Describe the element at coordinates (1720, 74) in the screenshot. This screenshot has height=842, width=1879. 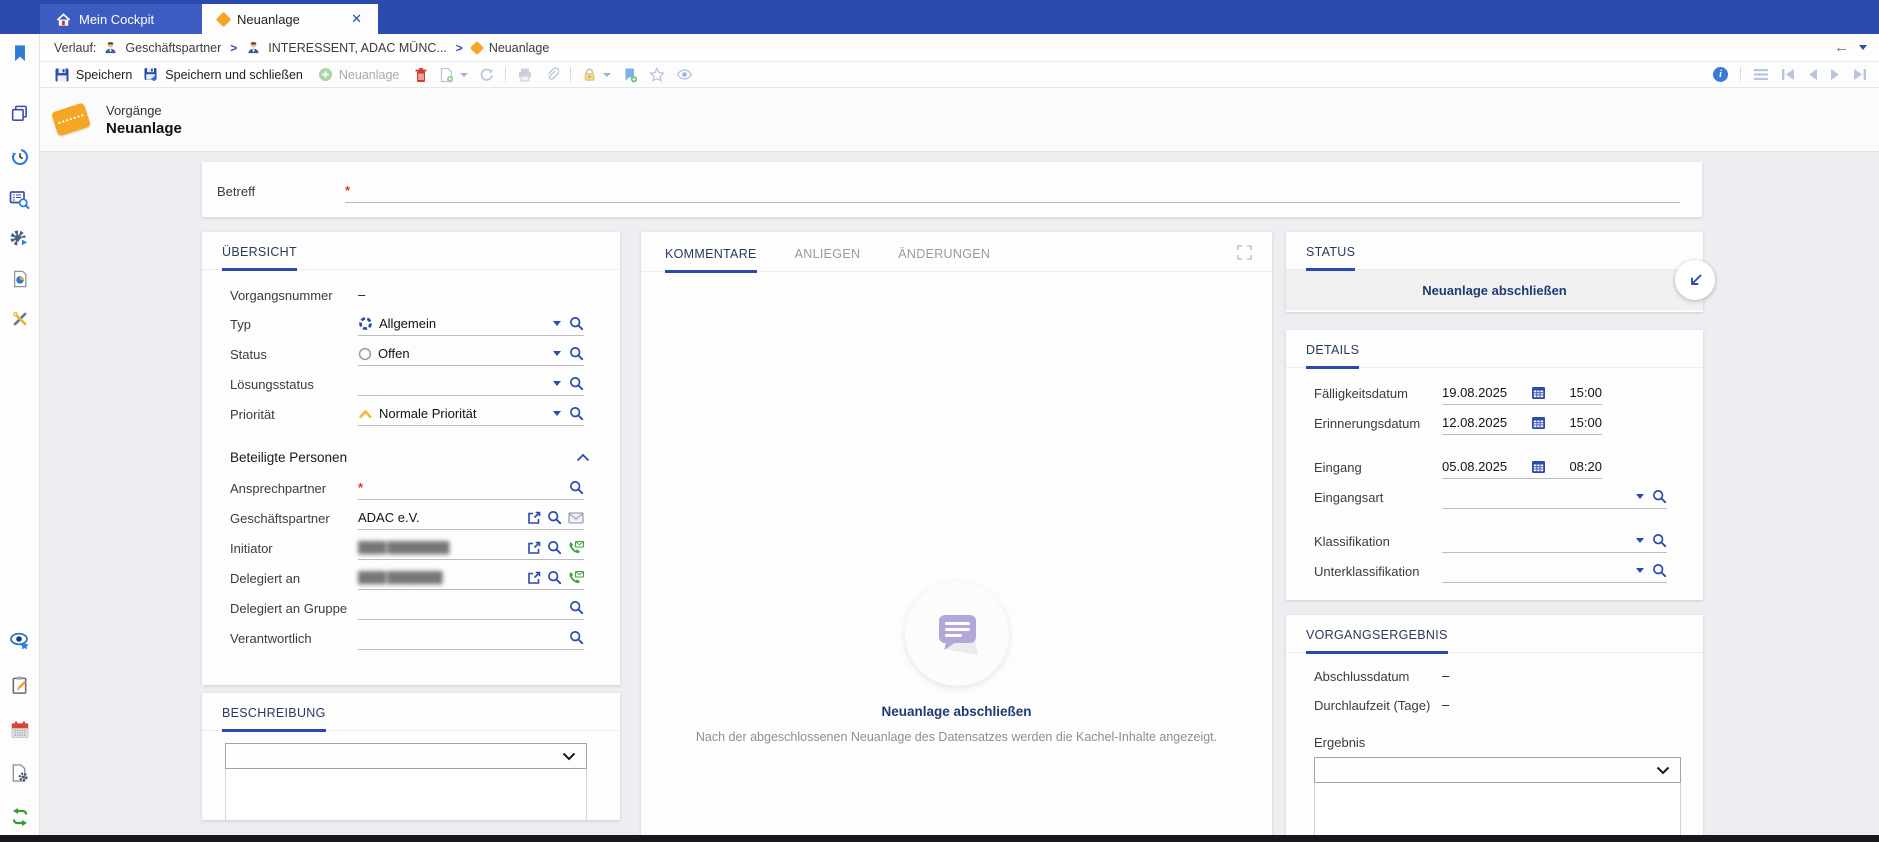
I see `info-icon: i` at that location.